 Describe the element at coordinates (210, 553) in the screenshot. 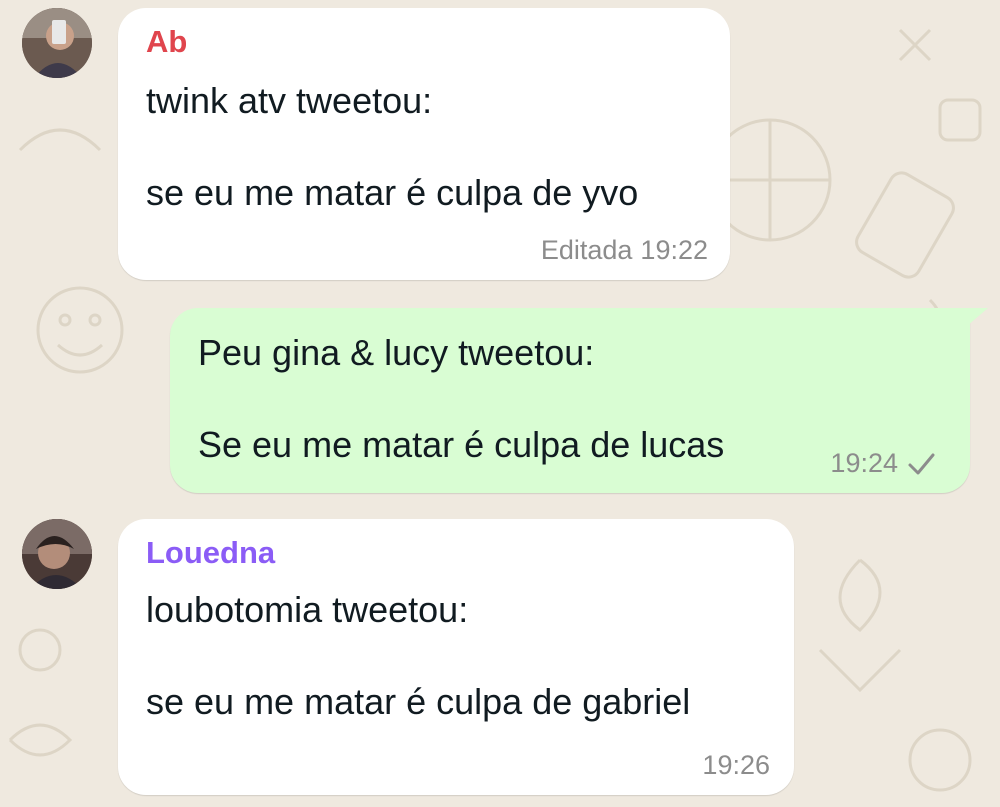

I see `sender-name: Louedna` at that location.